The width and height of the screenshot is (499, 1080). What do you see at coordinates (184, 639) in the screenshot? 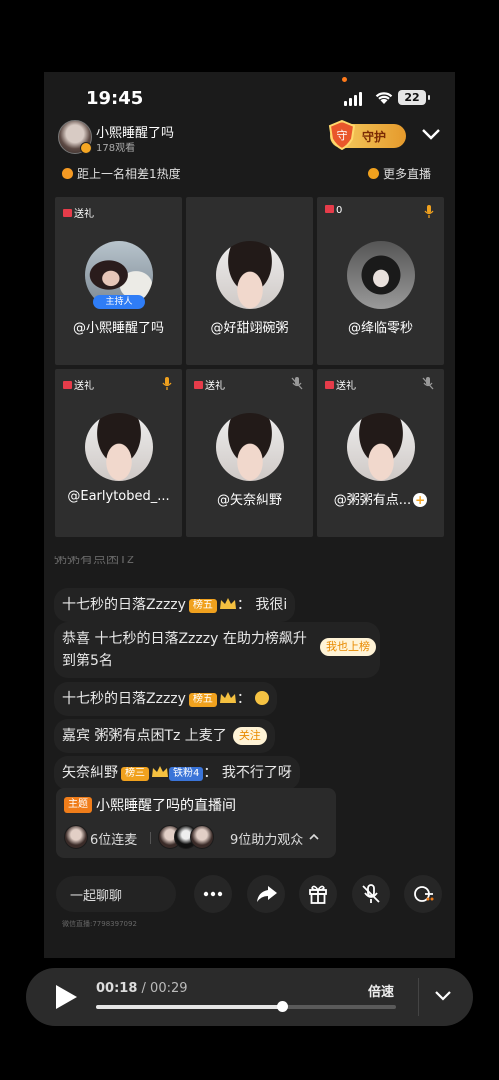
I see `system-text-line1: 恭喜 十七秒的日落Zzzzy 在助力榜飙升` at bounding box center [184, 639].